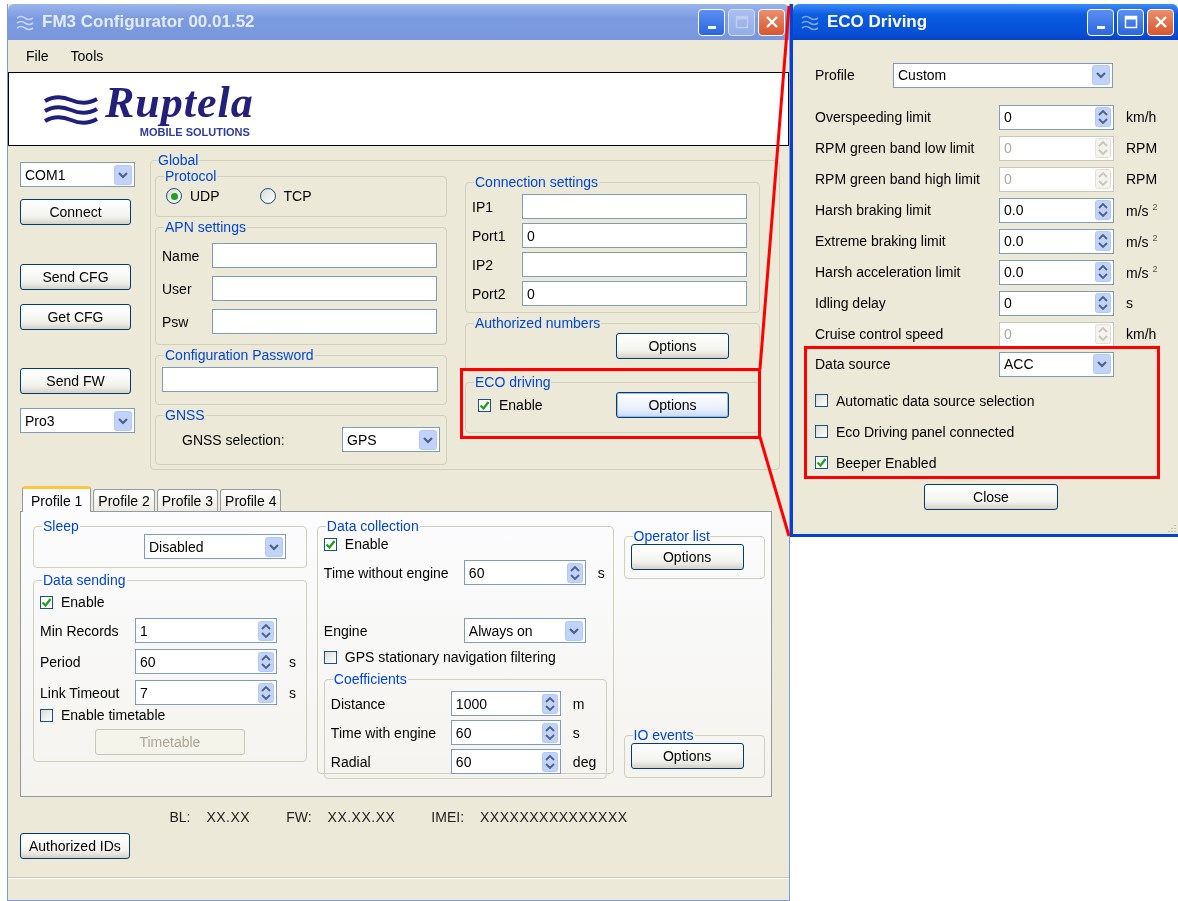  What do you see at coordinates (177, 288) in the screenshot?
I see `field-label: User` at bounding box center [177, 288].